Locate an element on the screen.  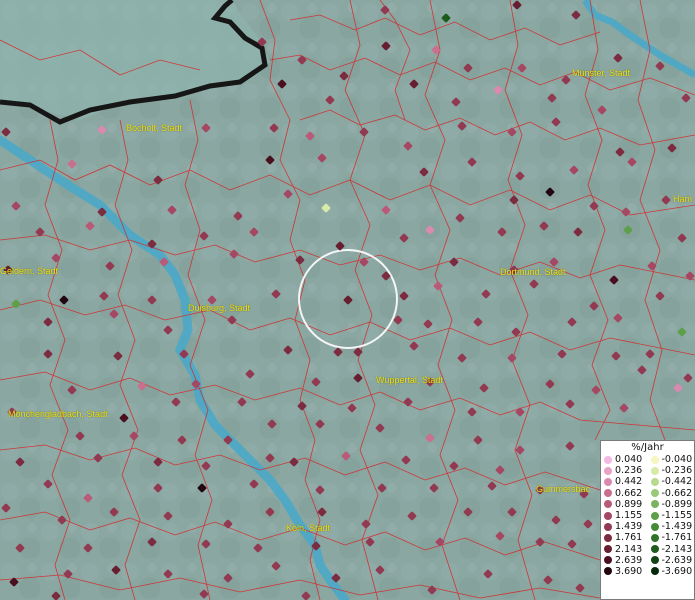
legend-entry: -1.761 is located at coordinates (671, 537).